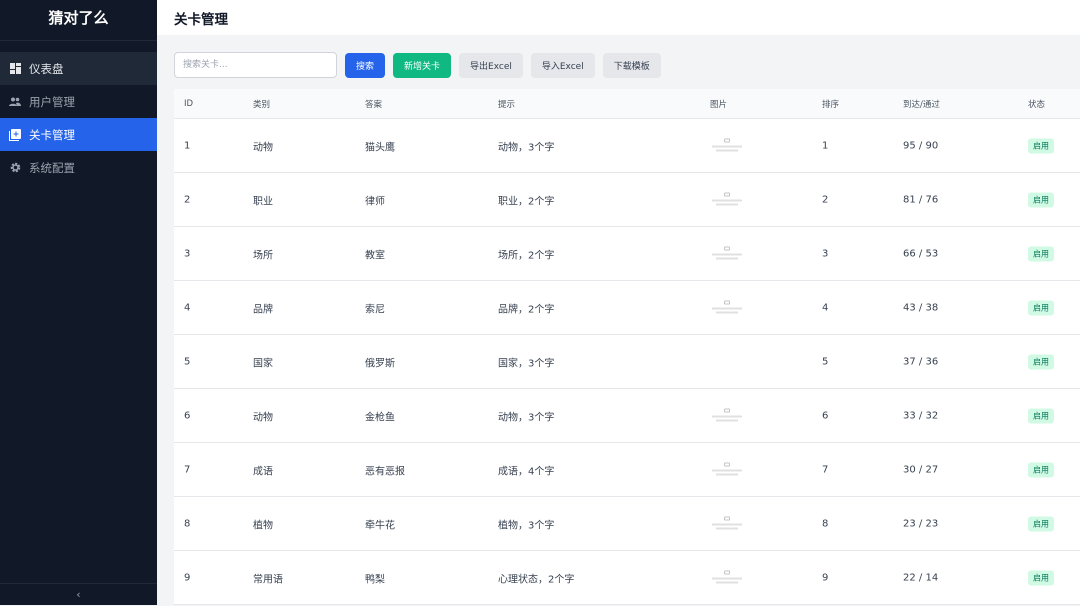 The width and height of the screenshot is (1080, 606). Describe the element at coordinates (526, 363) in the screenshot. I see `cell-hint: 国家，3个字` at that location.